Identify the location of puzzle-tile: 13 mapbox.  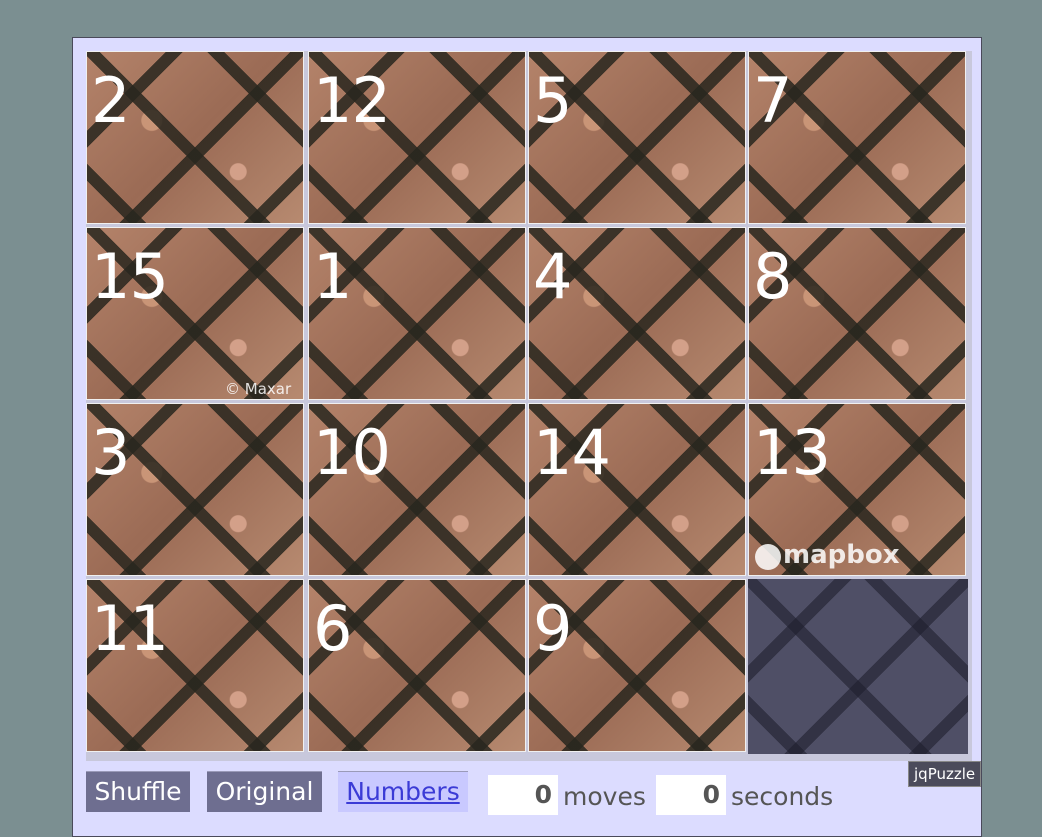
(857, 489).